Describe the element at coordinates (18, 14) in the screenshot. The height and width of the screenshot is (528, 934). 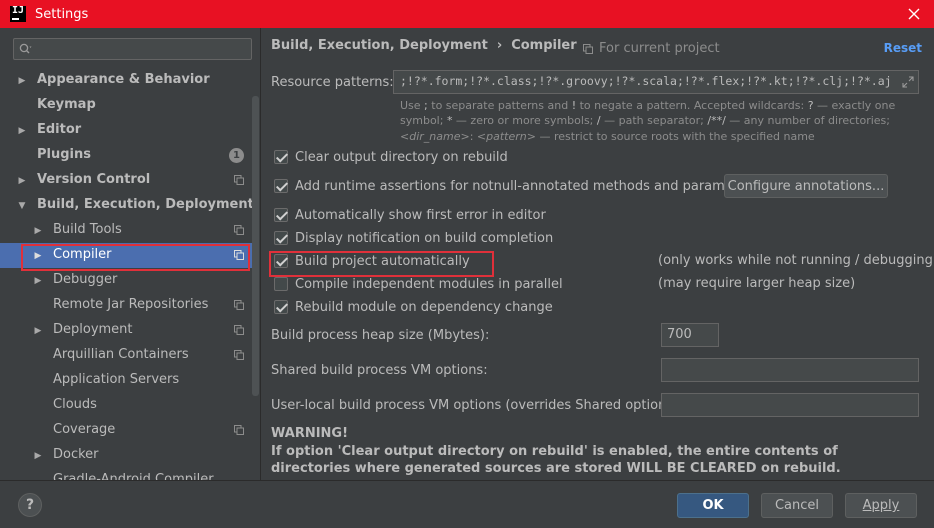
I see `intellij-logo-icon: IJ` at that location.